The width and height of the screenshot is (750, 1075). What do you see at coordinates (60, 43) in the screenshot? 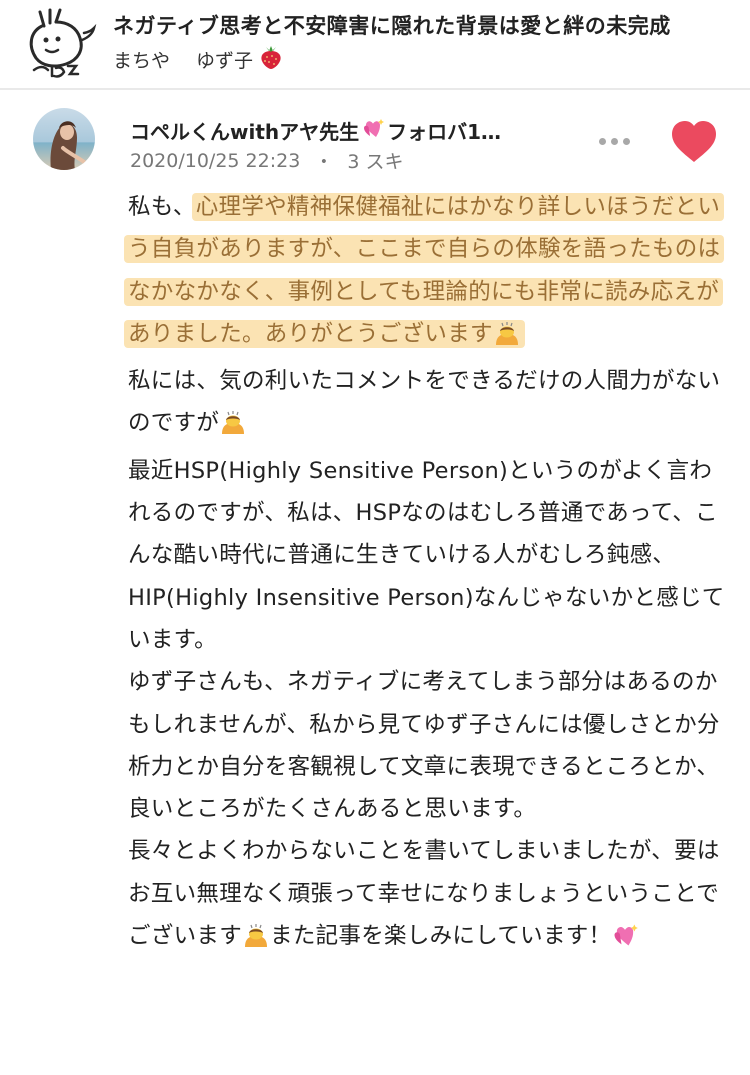
I see `creator-logo-icon` at bounding box center [60, 43].